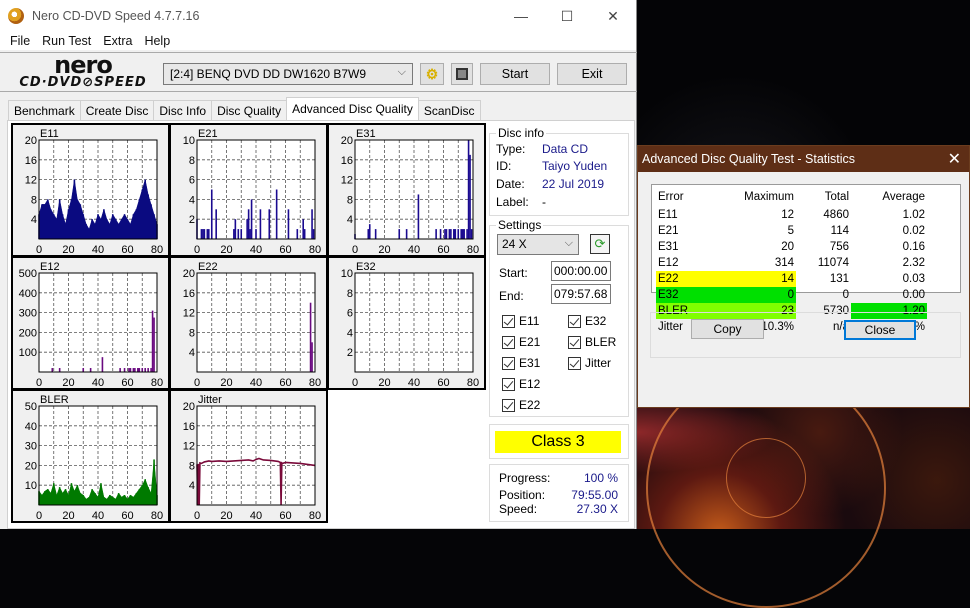 This screenshot has width=970, height=608. What do you see at coordinates (544, 202) in the screenshot?
I see `disc-label: -` at bounding box center [544, 202].